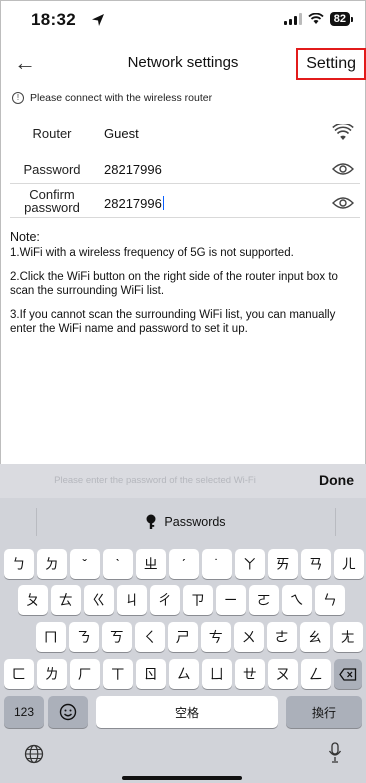  Describe the element at coordinates (331, 64) in the screenshot. I see `setting-button: Setting` at that location.